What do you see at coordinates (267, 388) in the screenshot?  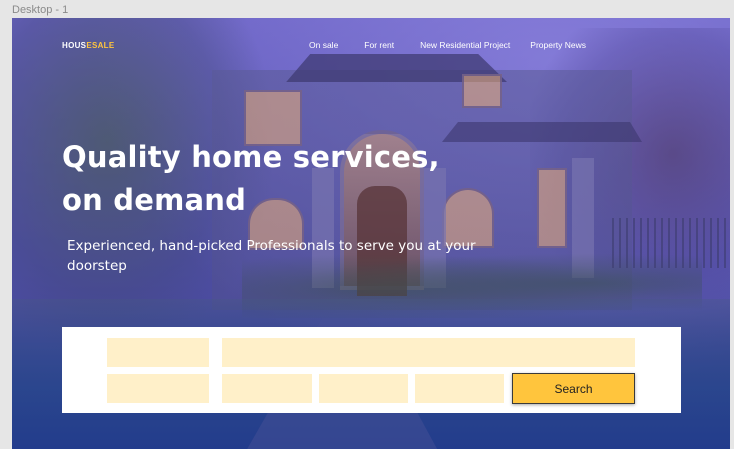 I see `search-field-price` at bounding box center [267, 388].